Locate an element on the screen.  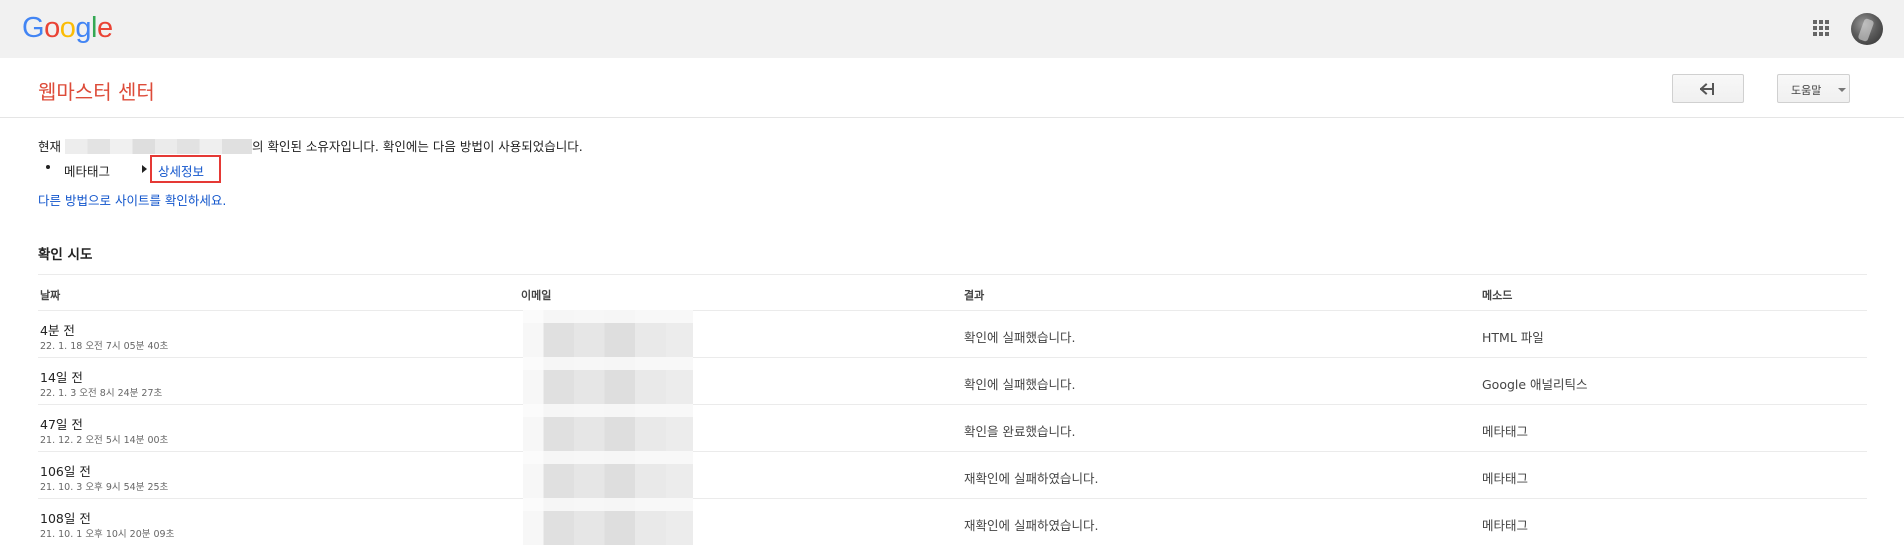
date-relative: 4분 전 is located at coordinates (57, 330).